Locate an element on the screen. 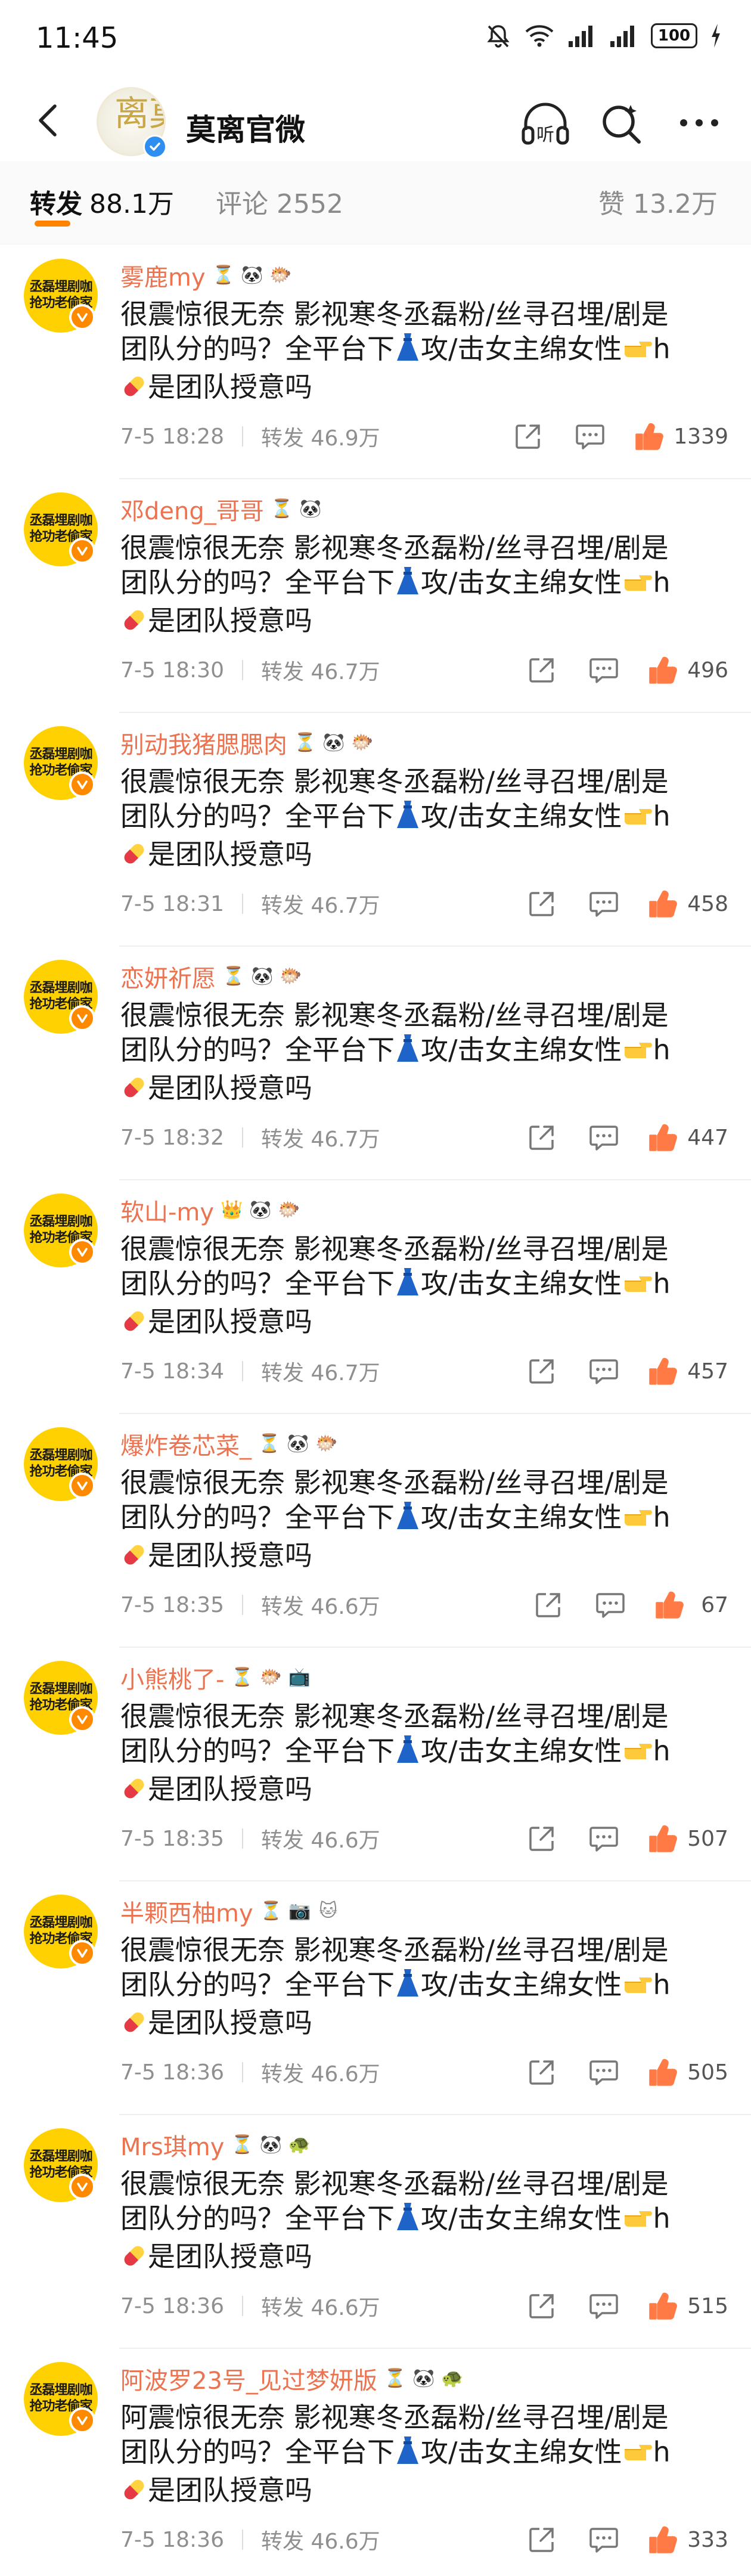 The height and width of the screenshot is (2576, 751). like-button: 447 is located at coordinates (688, 1137).